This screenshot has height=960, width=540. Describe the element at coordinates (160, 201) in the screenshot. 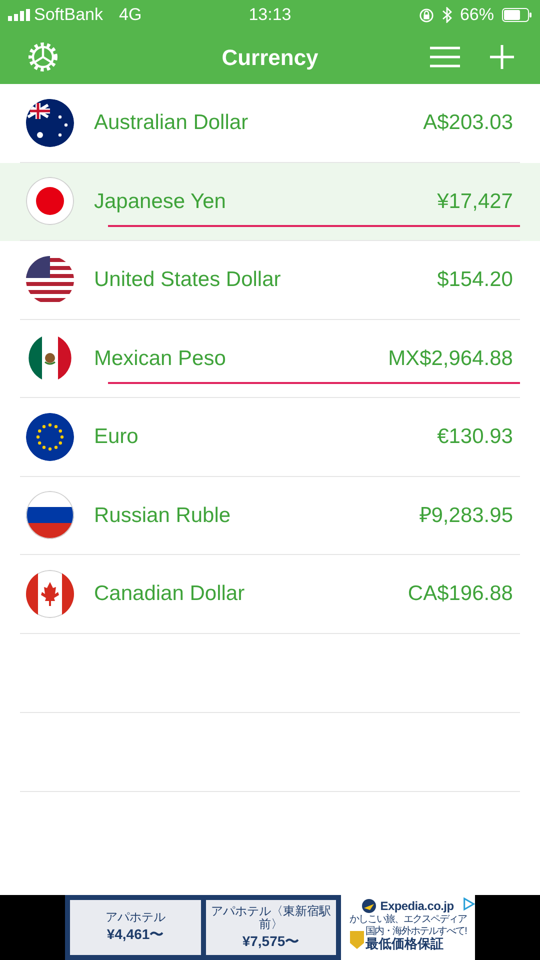

I see `currency-name: Japanese Yen` at that location.